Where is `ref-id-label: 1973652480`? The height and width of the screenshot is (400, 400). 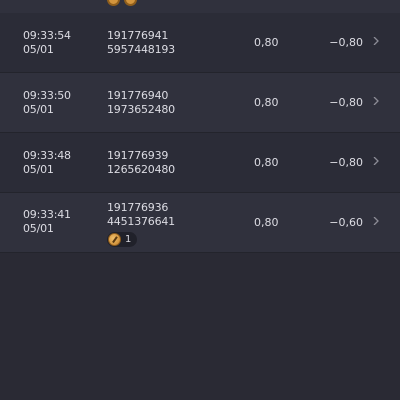 ref-id-label: 1973652480 is located at coordinates (141, 109).